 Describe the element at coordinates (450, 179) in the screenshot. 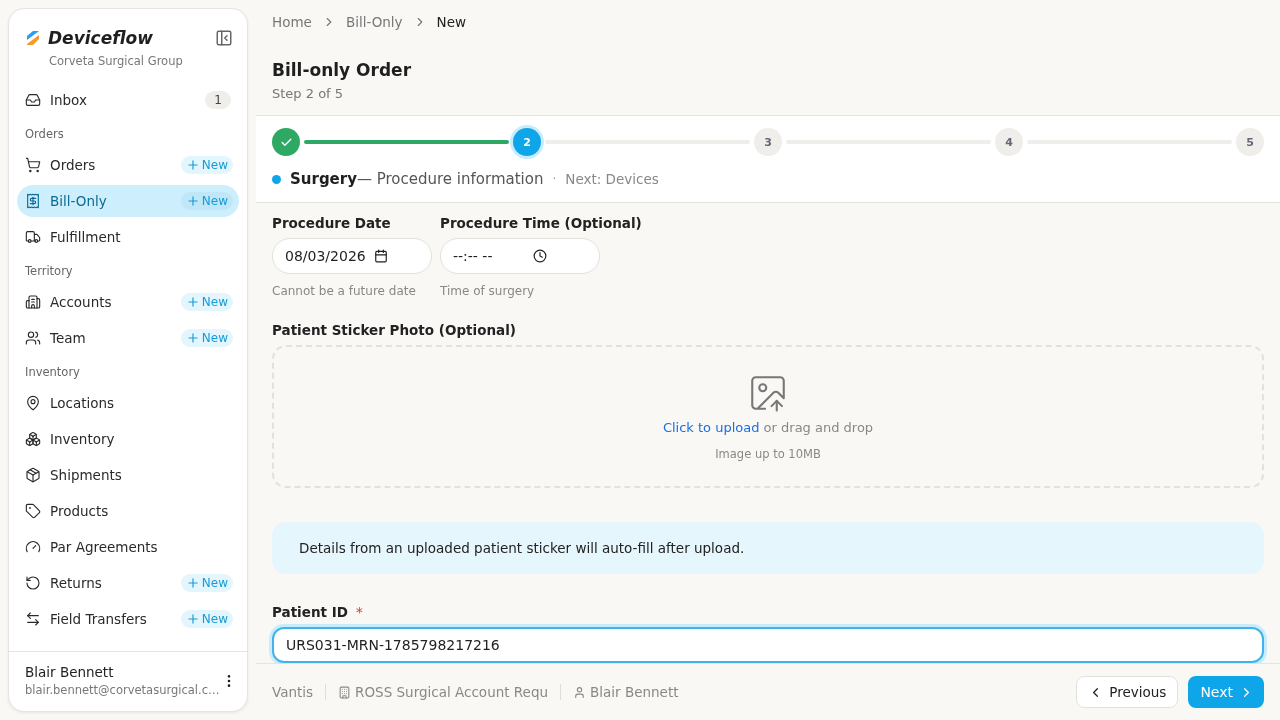

I see `step-description: — Procedure information` at that location.